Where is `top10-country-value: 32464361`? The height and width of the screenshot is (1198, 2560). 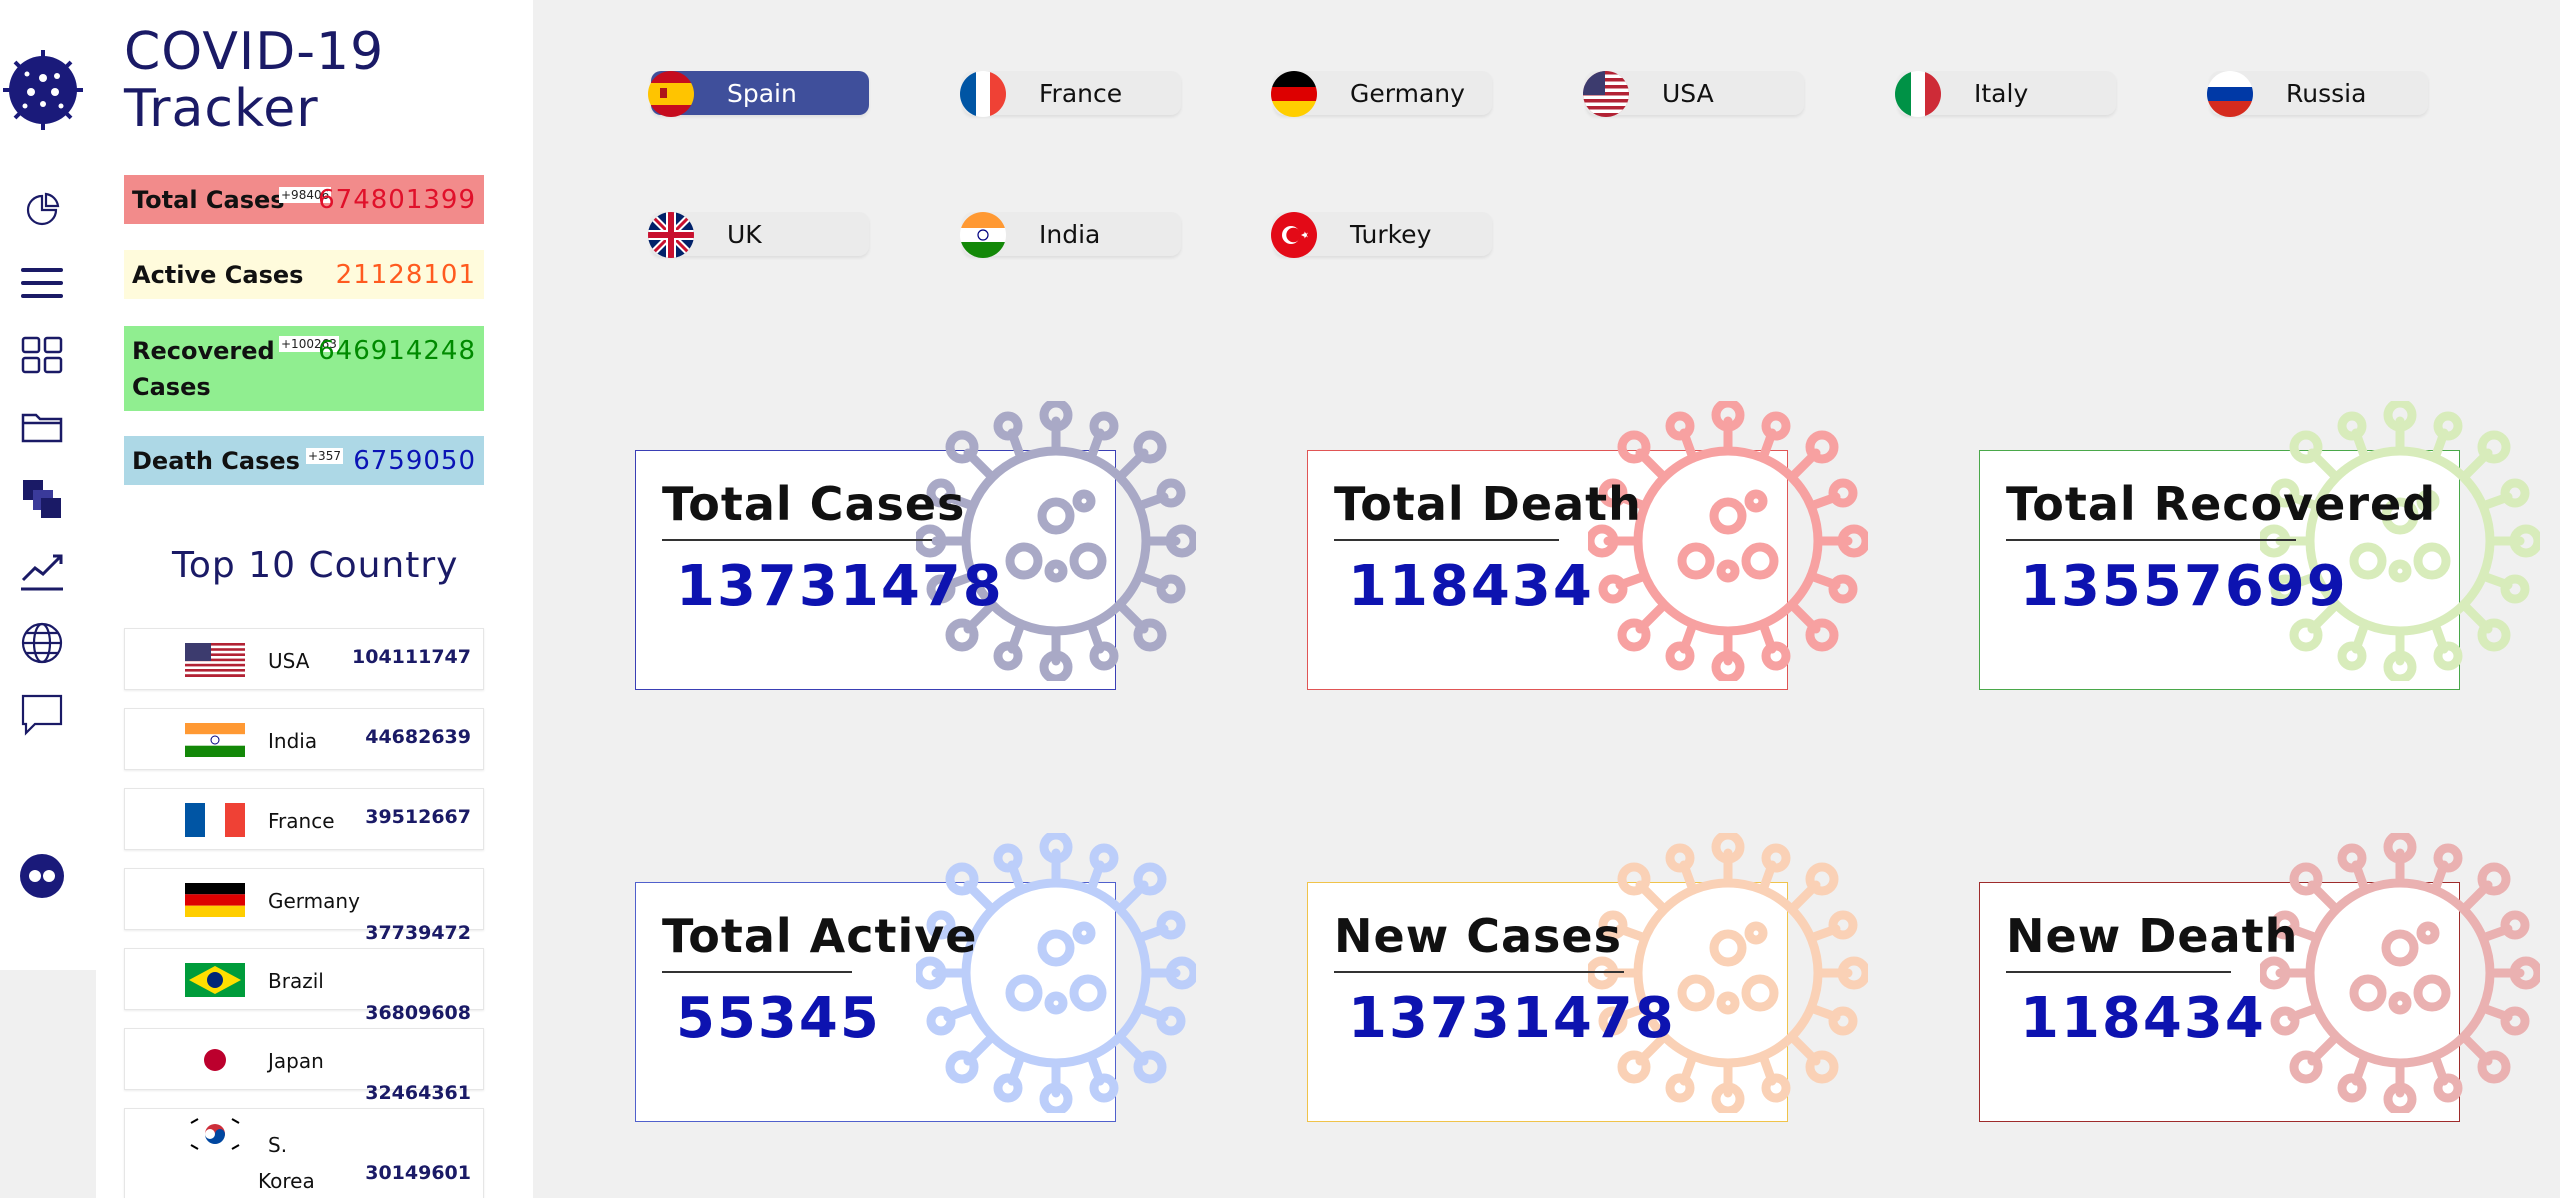
top10-country-value: 32464361 is located at coordinates (418, 1093).